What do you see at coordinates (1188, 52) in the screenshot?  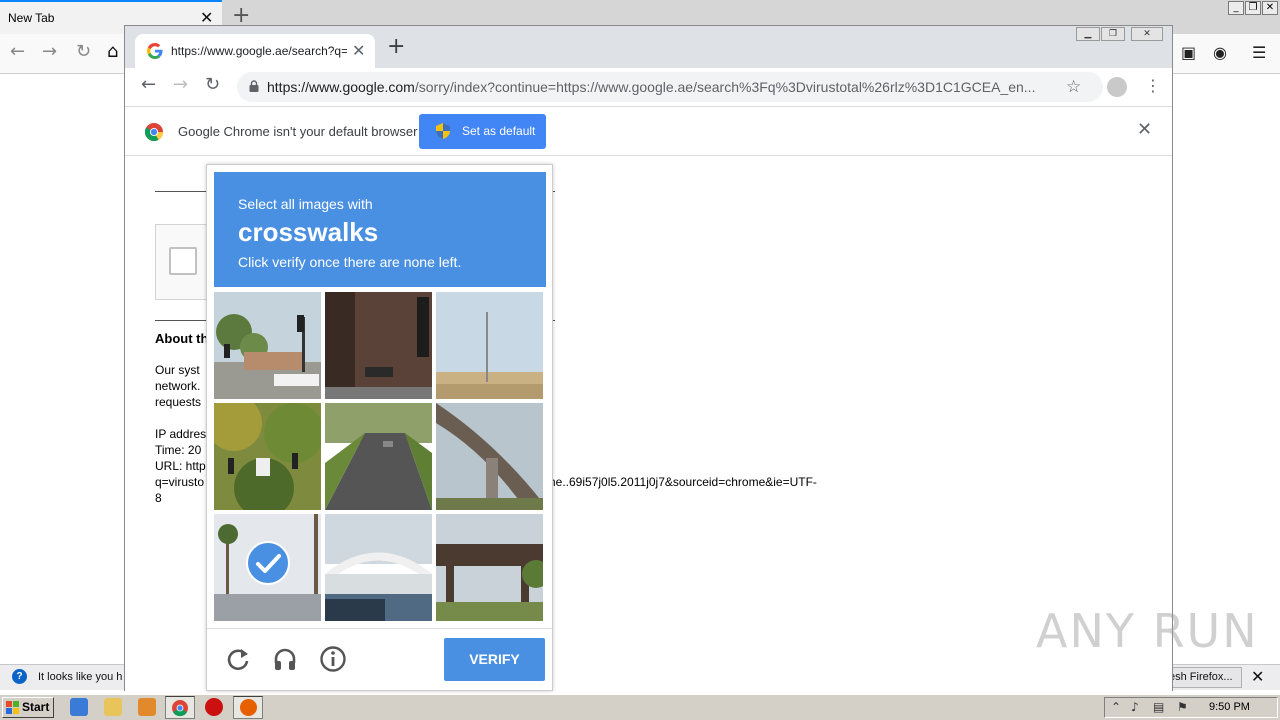 I see `sidebar-icon: ▣` at bounding box center [1188, 52].